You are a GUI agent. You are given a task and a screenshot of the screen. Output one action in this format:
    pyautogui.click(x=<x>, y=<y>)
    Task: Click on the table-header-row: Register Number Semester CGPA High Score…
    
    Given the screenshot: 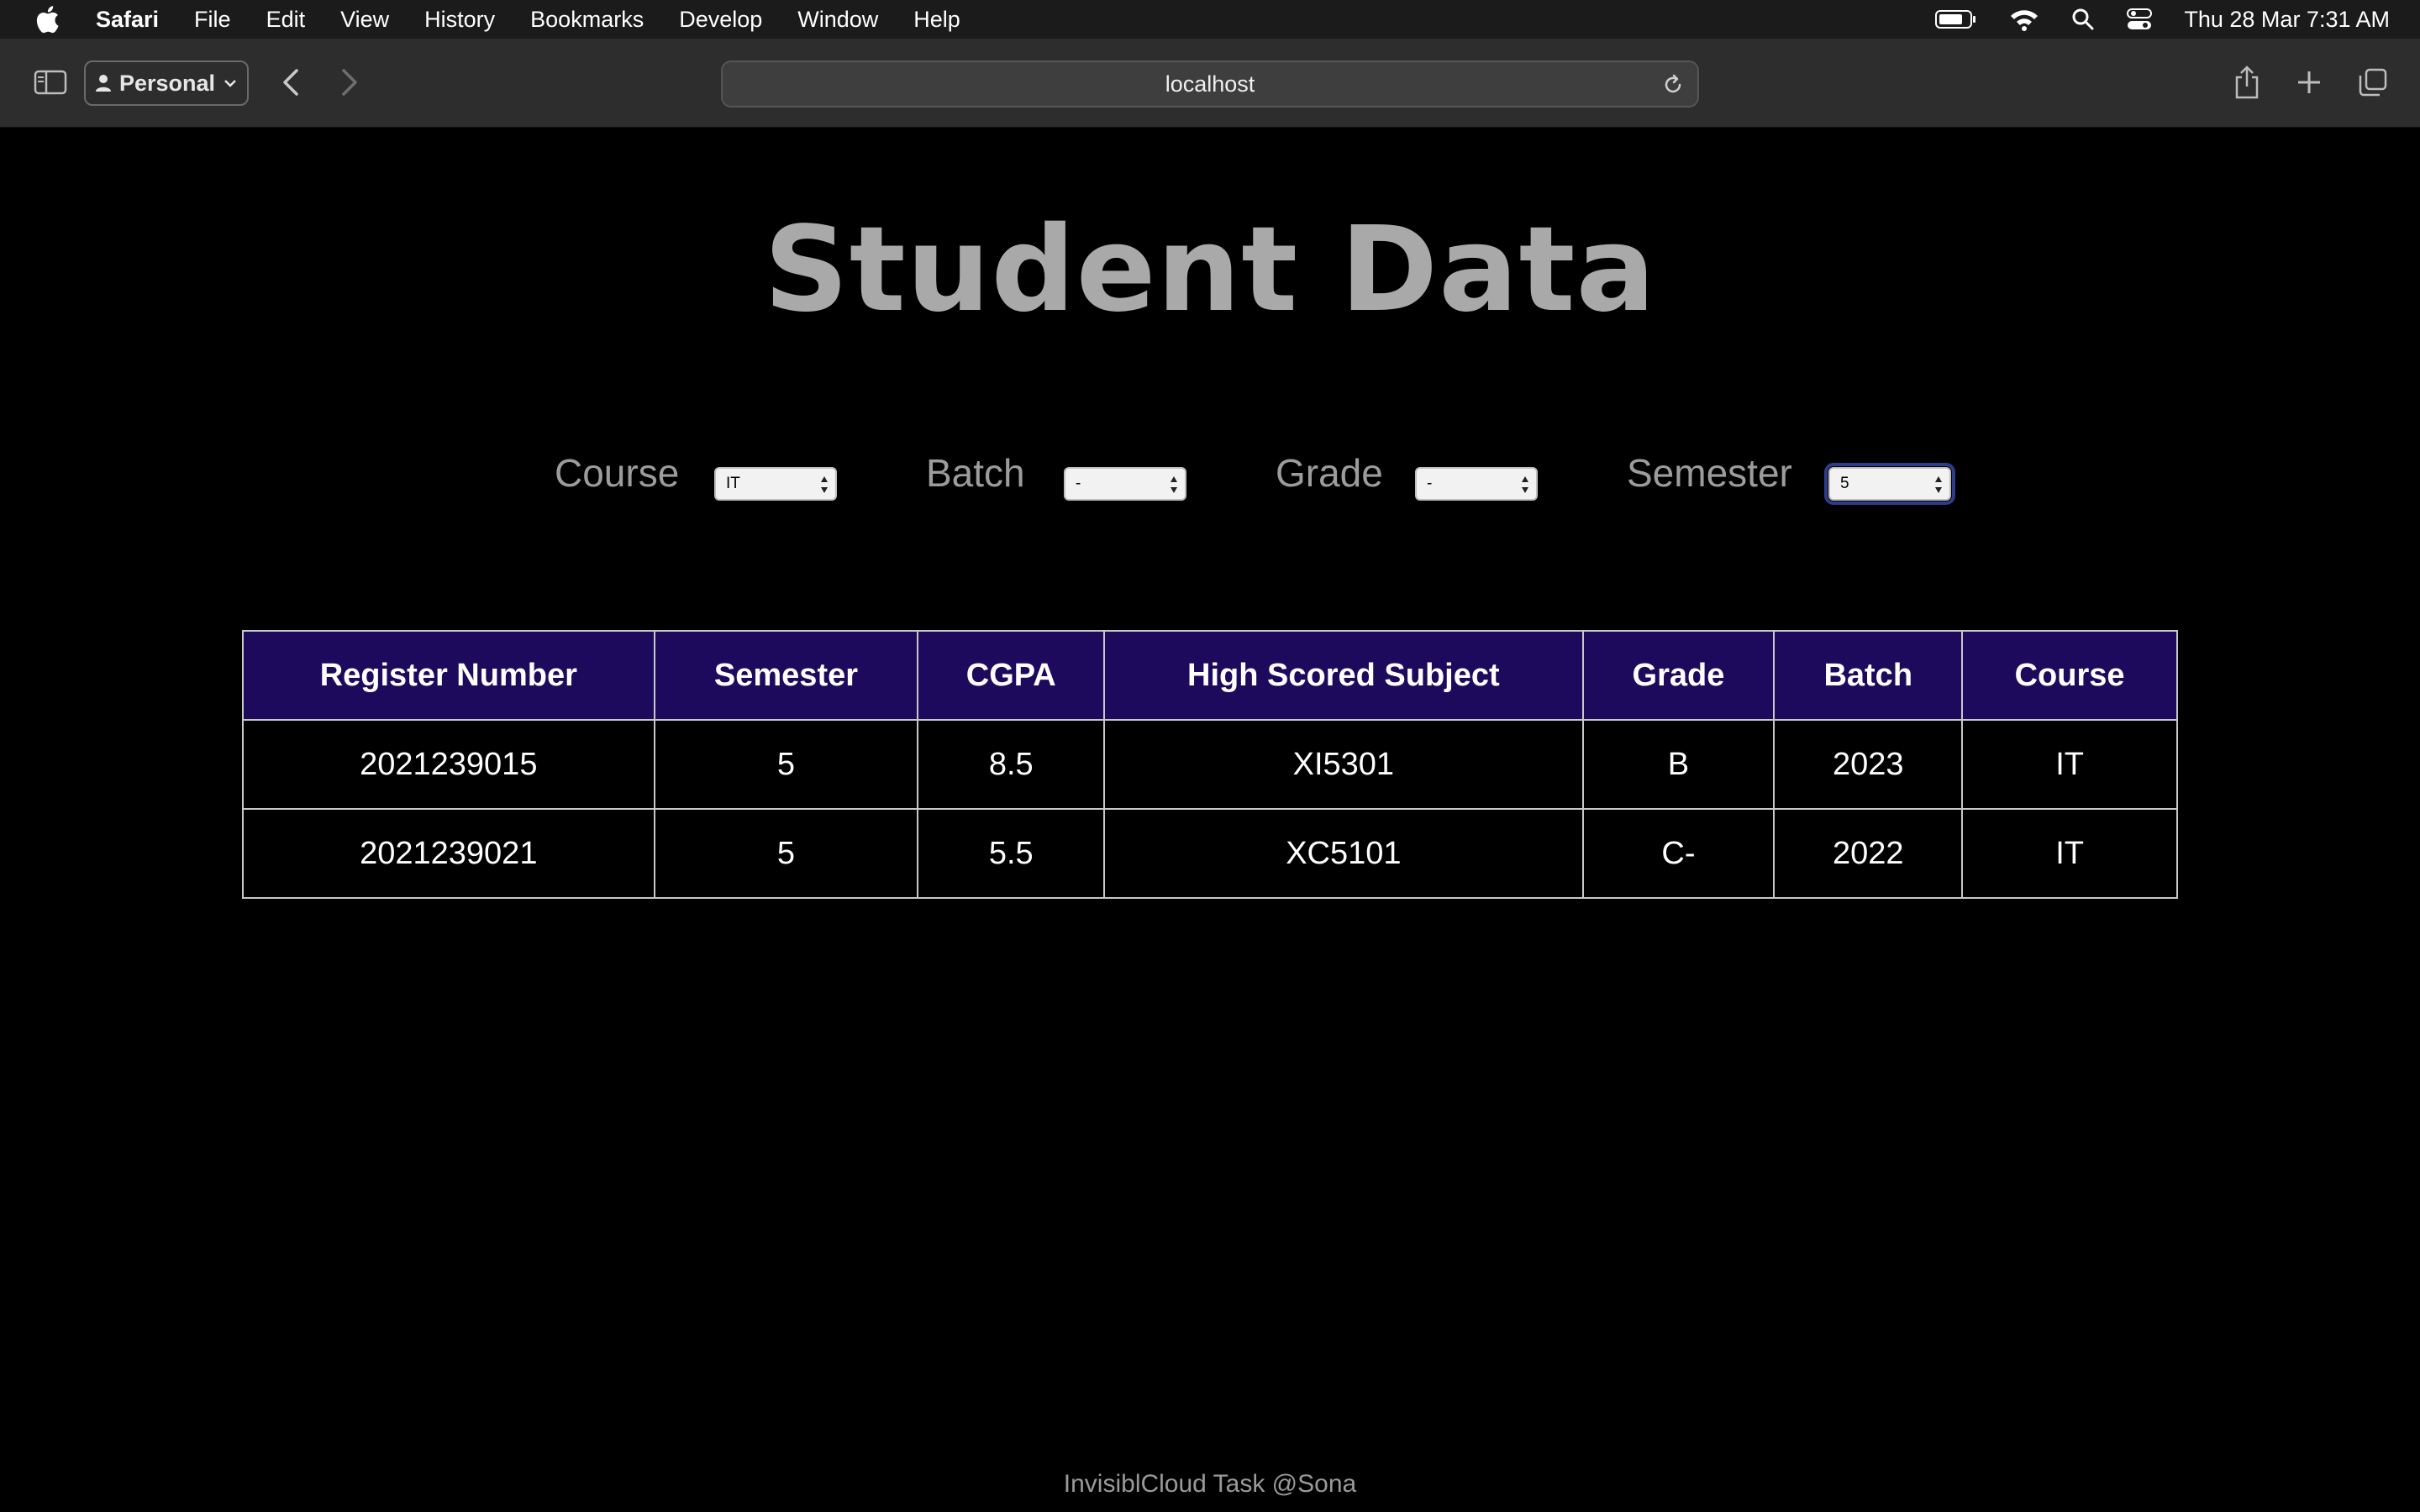 What is the action you would take?
    pyautogui.click(x=1210, y=675)
    